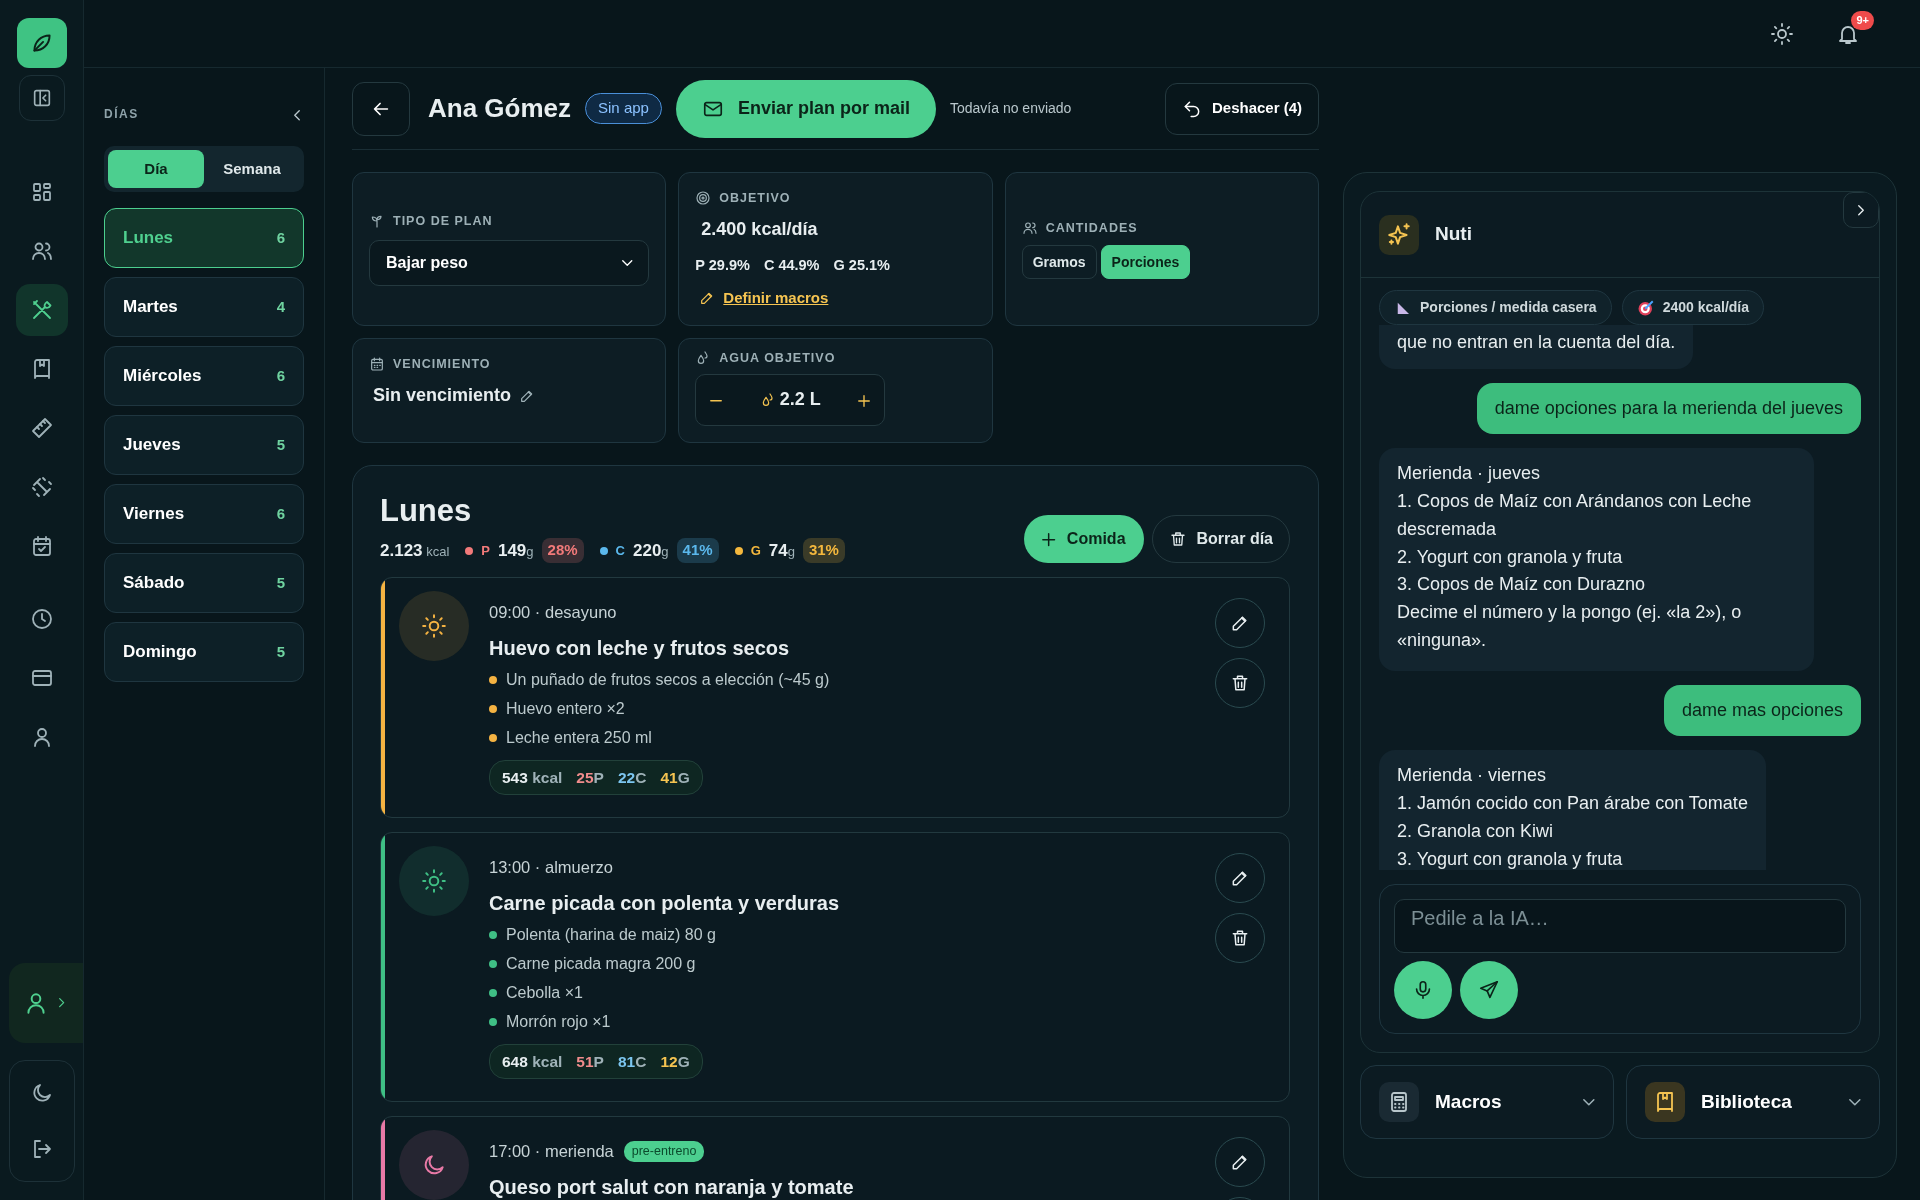 The image size is (1920, 1200). I want to click on sidebar-toggle-button, so click(41, 98).